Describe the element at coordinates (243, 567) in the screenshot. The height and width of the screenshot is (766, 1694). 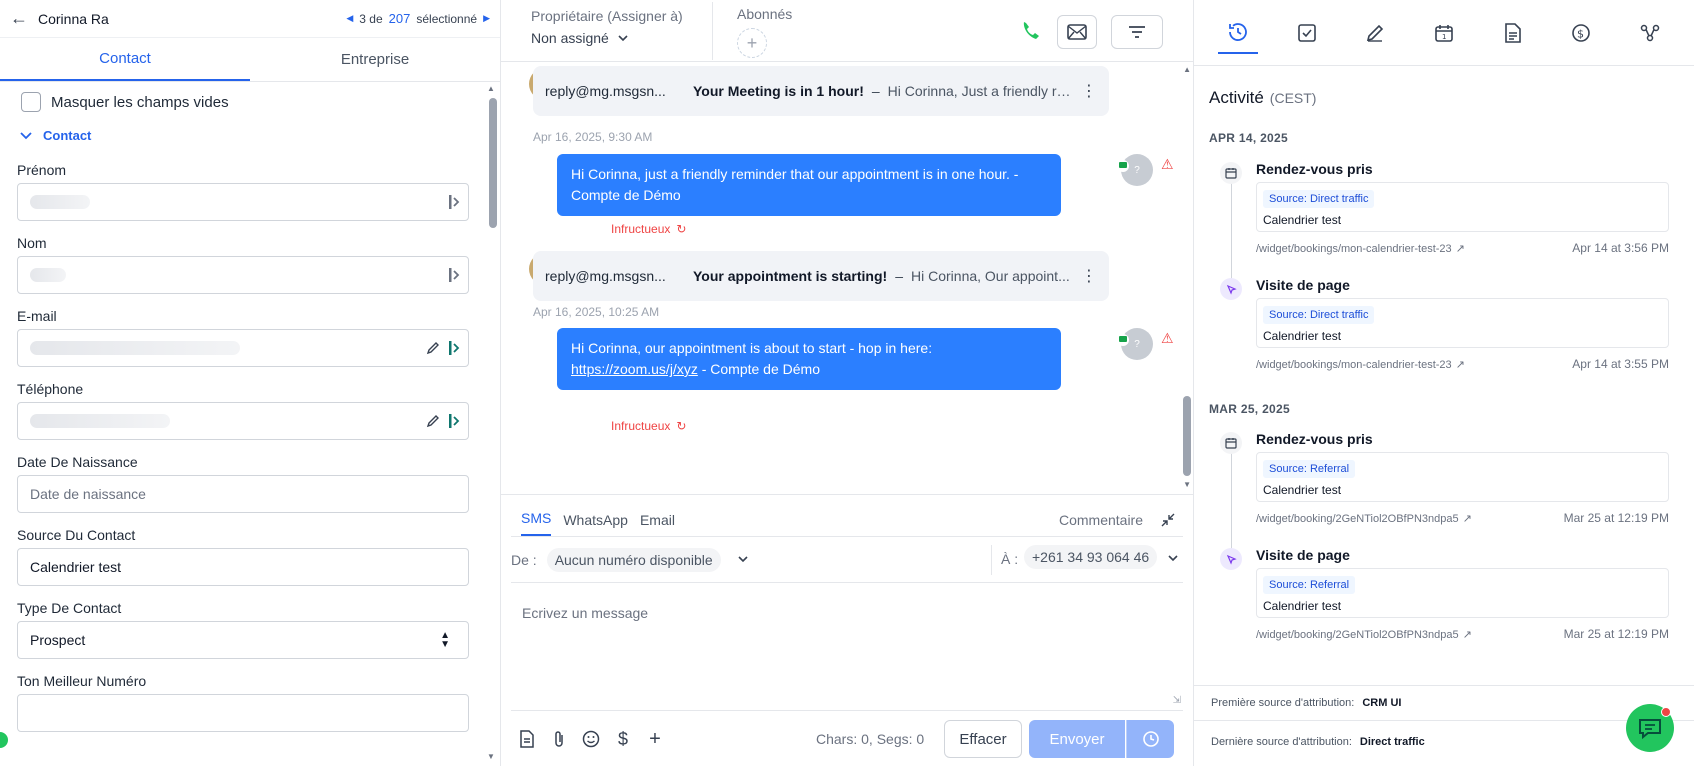
I see `source-input: Calendrier test` at that location.